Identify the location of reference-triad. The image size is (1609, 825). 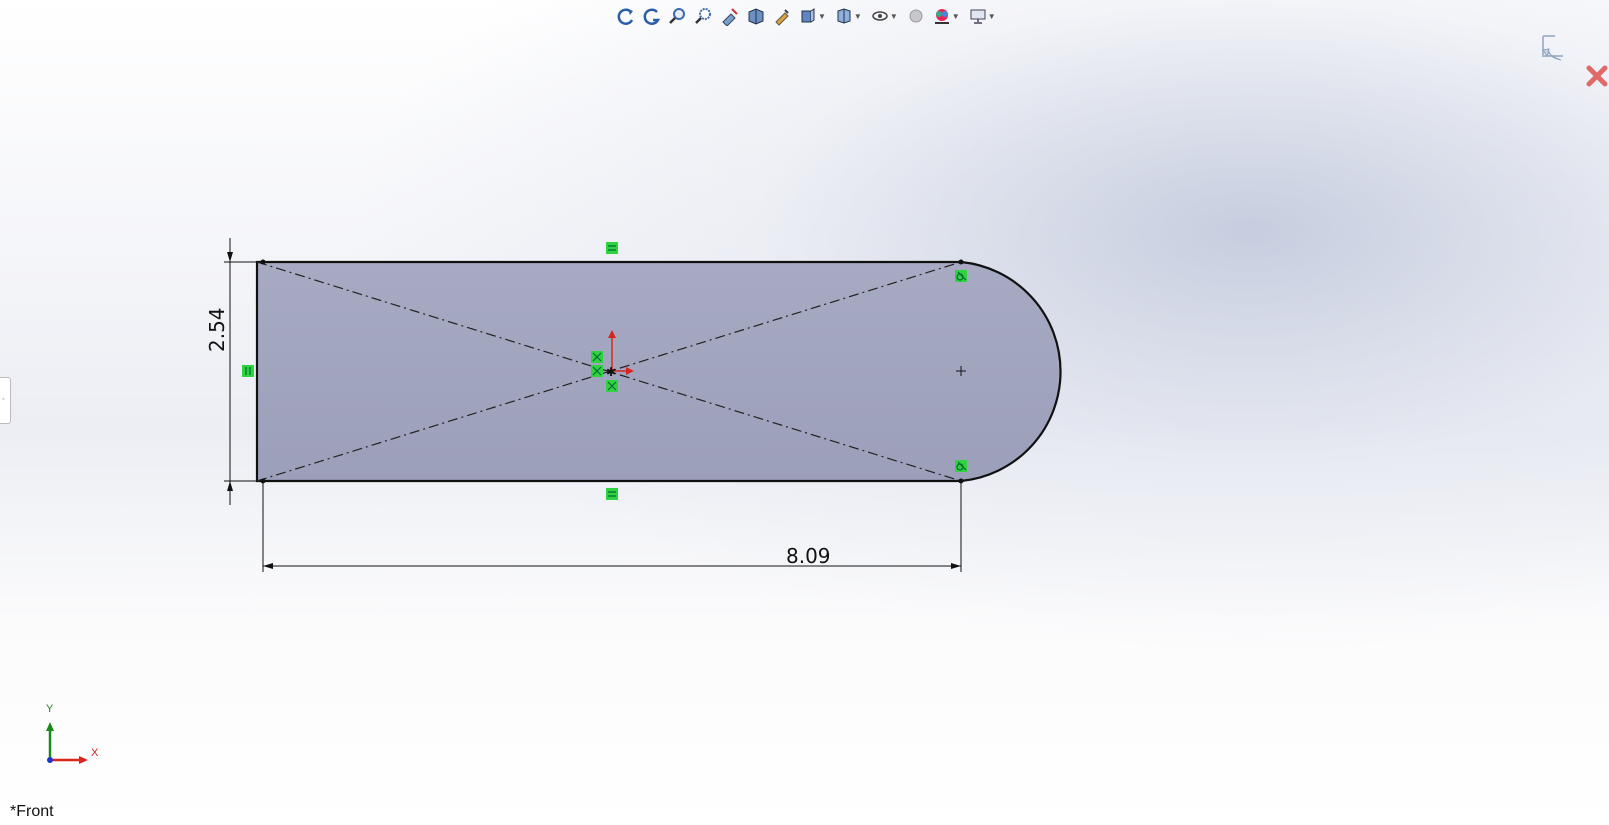
(67, 743).